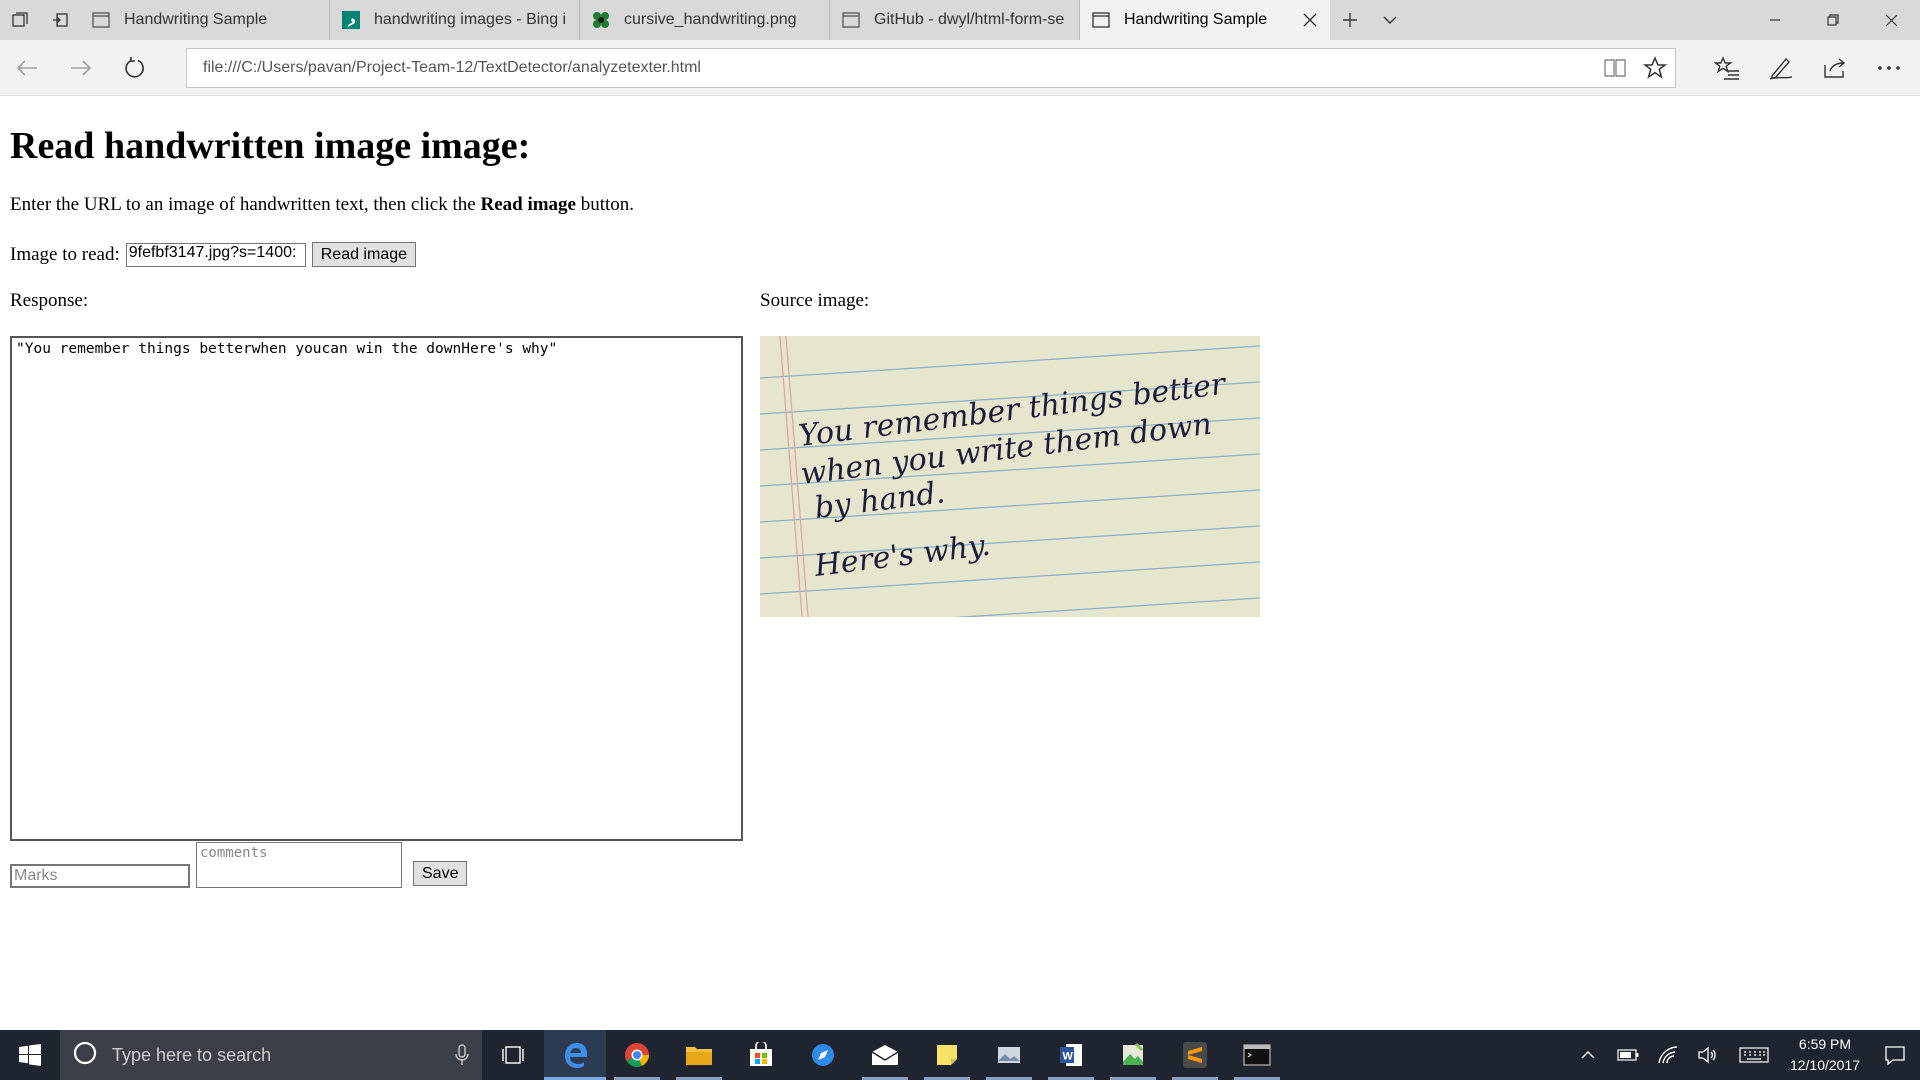 The width and height of the screenshot is (1920, 1080). Describe the element at coordinates (1390, 20) in the screenshot. I see `chevron-down-icon` at that location.